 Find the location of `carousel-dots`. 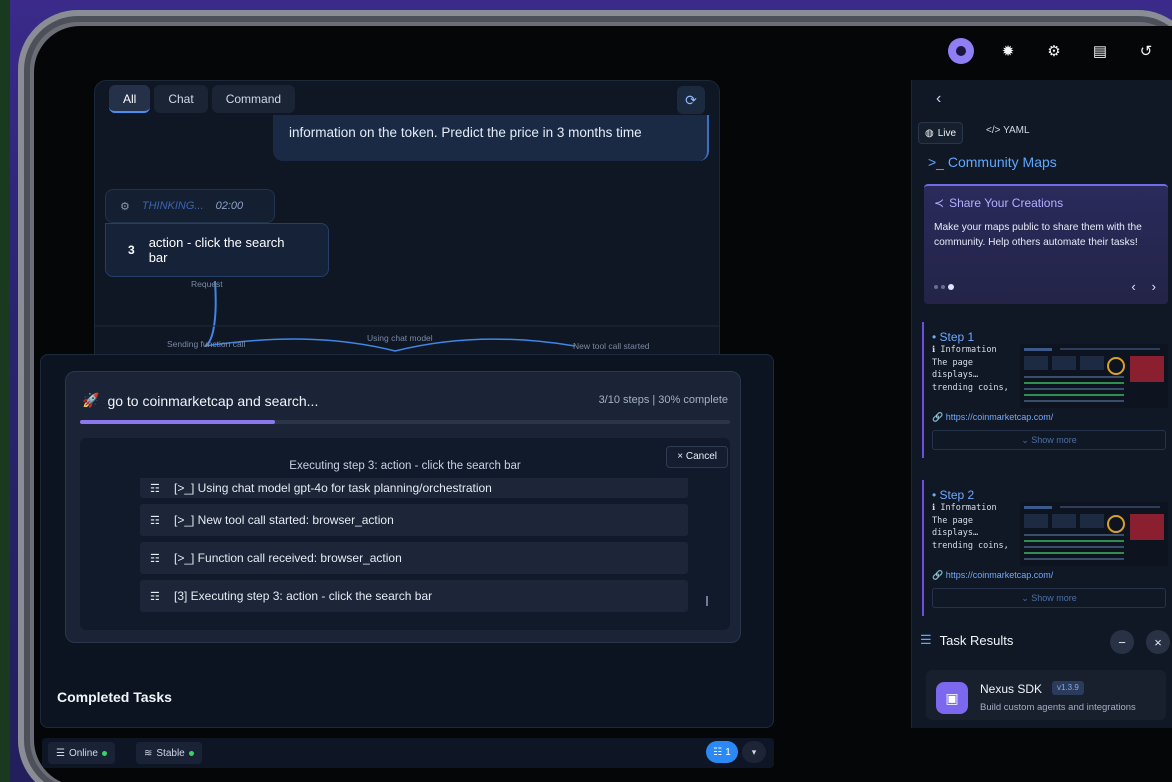

carousel-dots is located at coordinates (944, 287).